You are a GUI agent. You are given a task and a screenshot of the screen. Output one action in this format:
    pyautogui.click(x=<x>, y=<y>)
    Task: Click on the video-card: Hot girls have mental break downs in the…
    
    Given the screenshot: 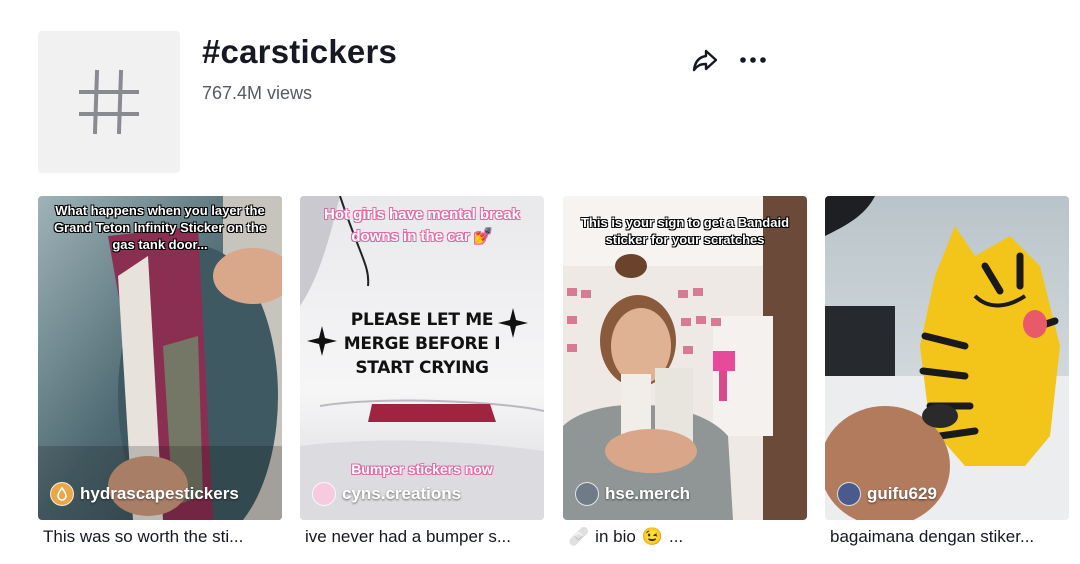 What is the action you would take?
    pyautogui.click(x=422, y=358)
    